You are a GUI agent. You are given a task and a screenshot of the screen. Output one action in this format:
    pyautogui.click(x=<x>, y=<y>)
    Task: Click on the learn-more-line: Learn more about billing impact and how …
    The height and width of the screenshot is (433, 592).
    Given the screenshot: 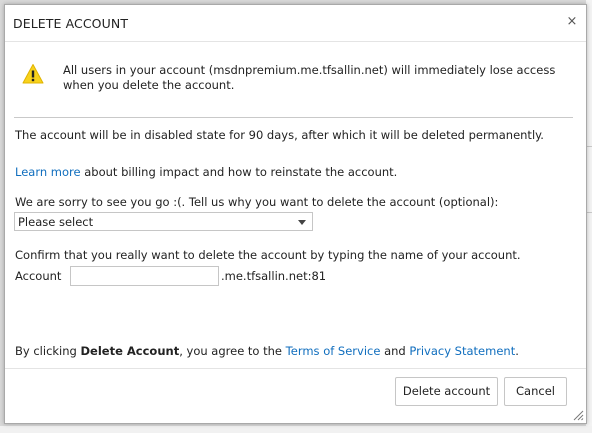 What is the action you would take?
    pyautogui.click(x=206, y=172)
    